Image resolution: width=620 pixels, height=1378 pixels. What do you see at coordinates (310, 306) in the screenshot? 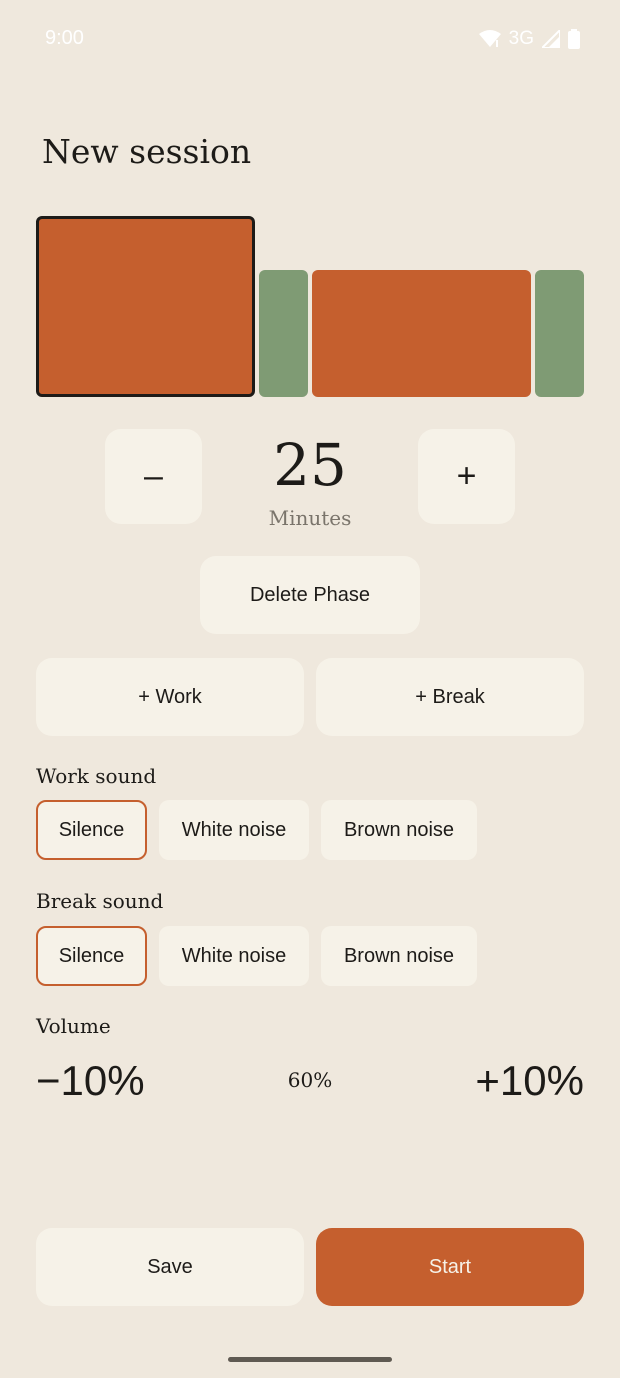
I see `phase-strip` at bounding box center [310, 306].